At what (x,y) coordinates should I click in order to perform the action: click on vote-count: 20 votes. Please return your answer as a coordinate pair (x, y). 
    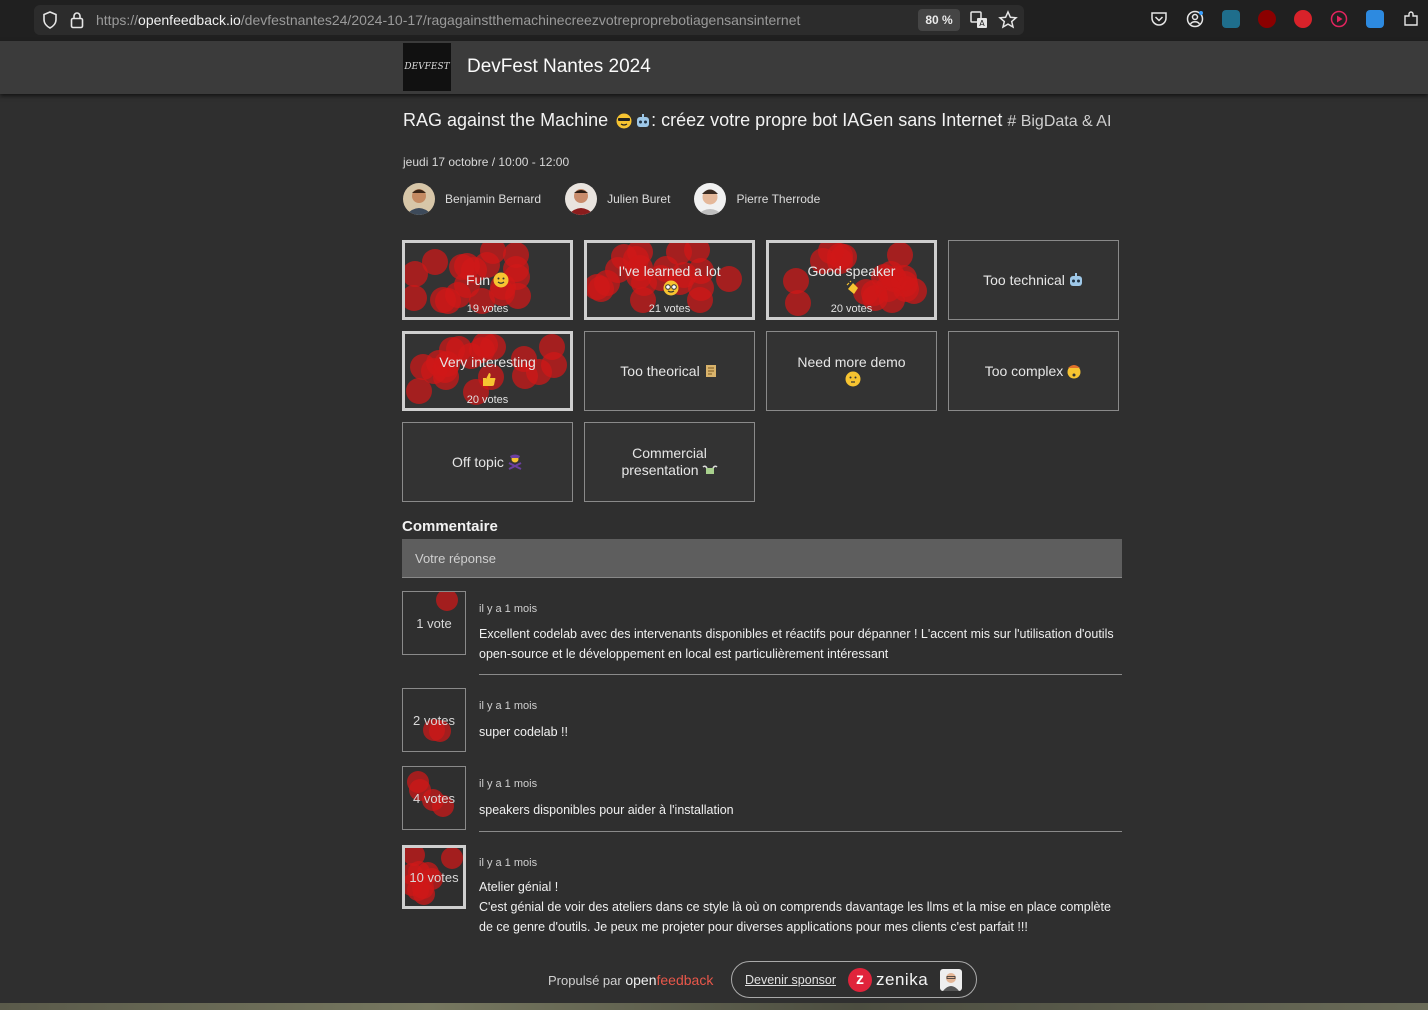
    Looking at the image, I should click on (487, 400).